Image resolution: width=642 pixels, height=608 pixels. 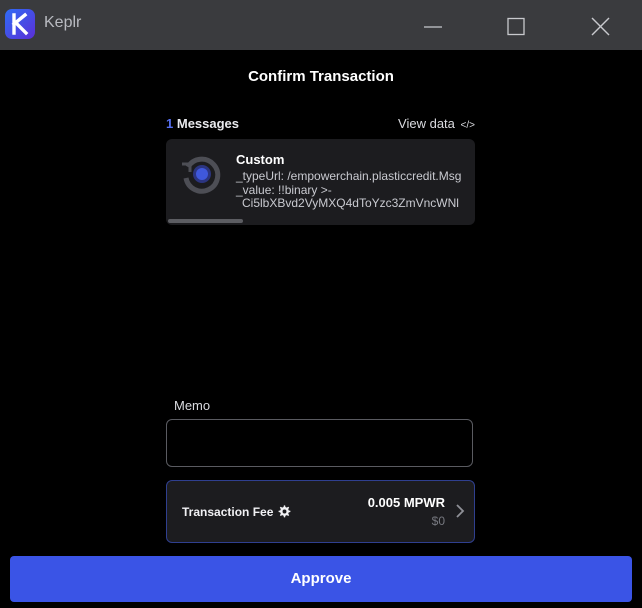 I want to click on approve-button: Approve, so click(x=321, y=579).